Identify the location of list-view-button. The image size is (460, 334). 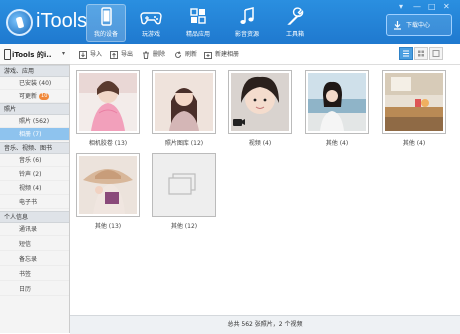
(406, 53).